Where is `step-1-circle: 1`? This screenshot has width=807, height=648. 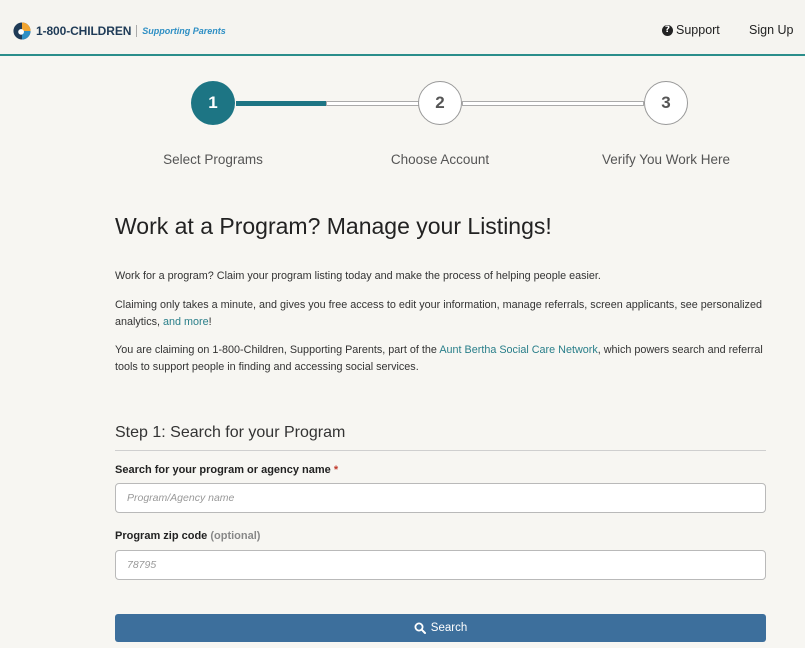 step-1-circle: 1 is located at coordinates (213, 103).